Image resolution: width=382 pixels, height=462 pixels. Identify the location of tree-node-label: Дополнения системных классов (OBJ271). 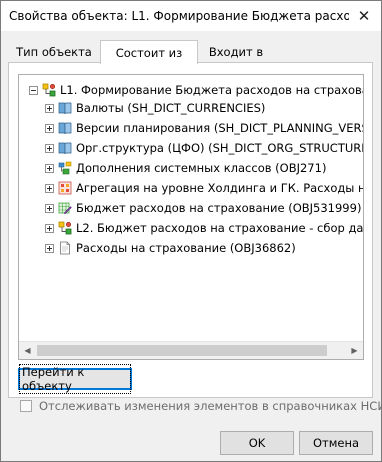
(201, 168).